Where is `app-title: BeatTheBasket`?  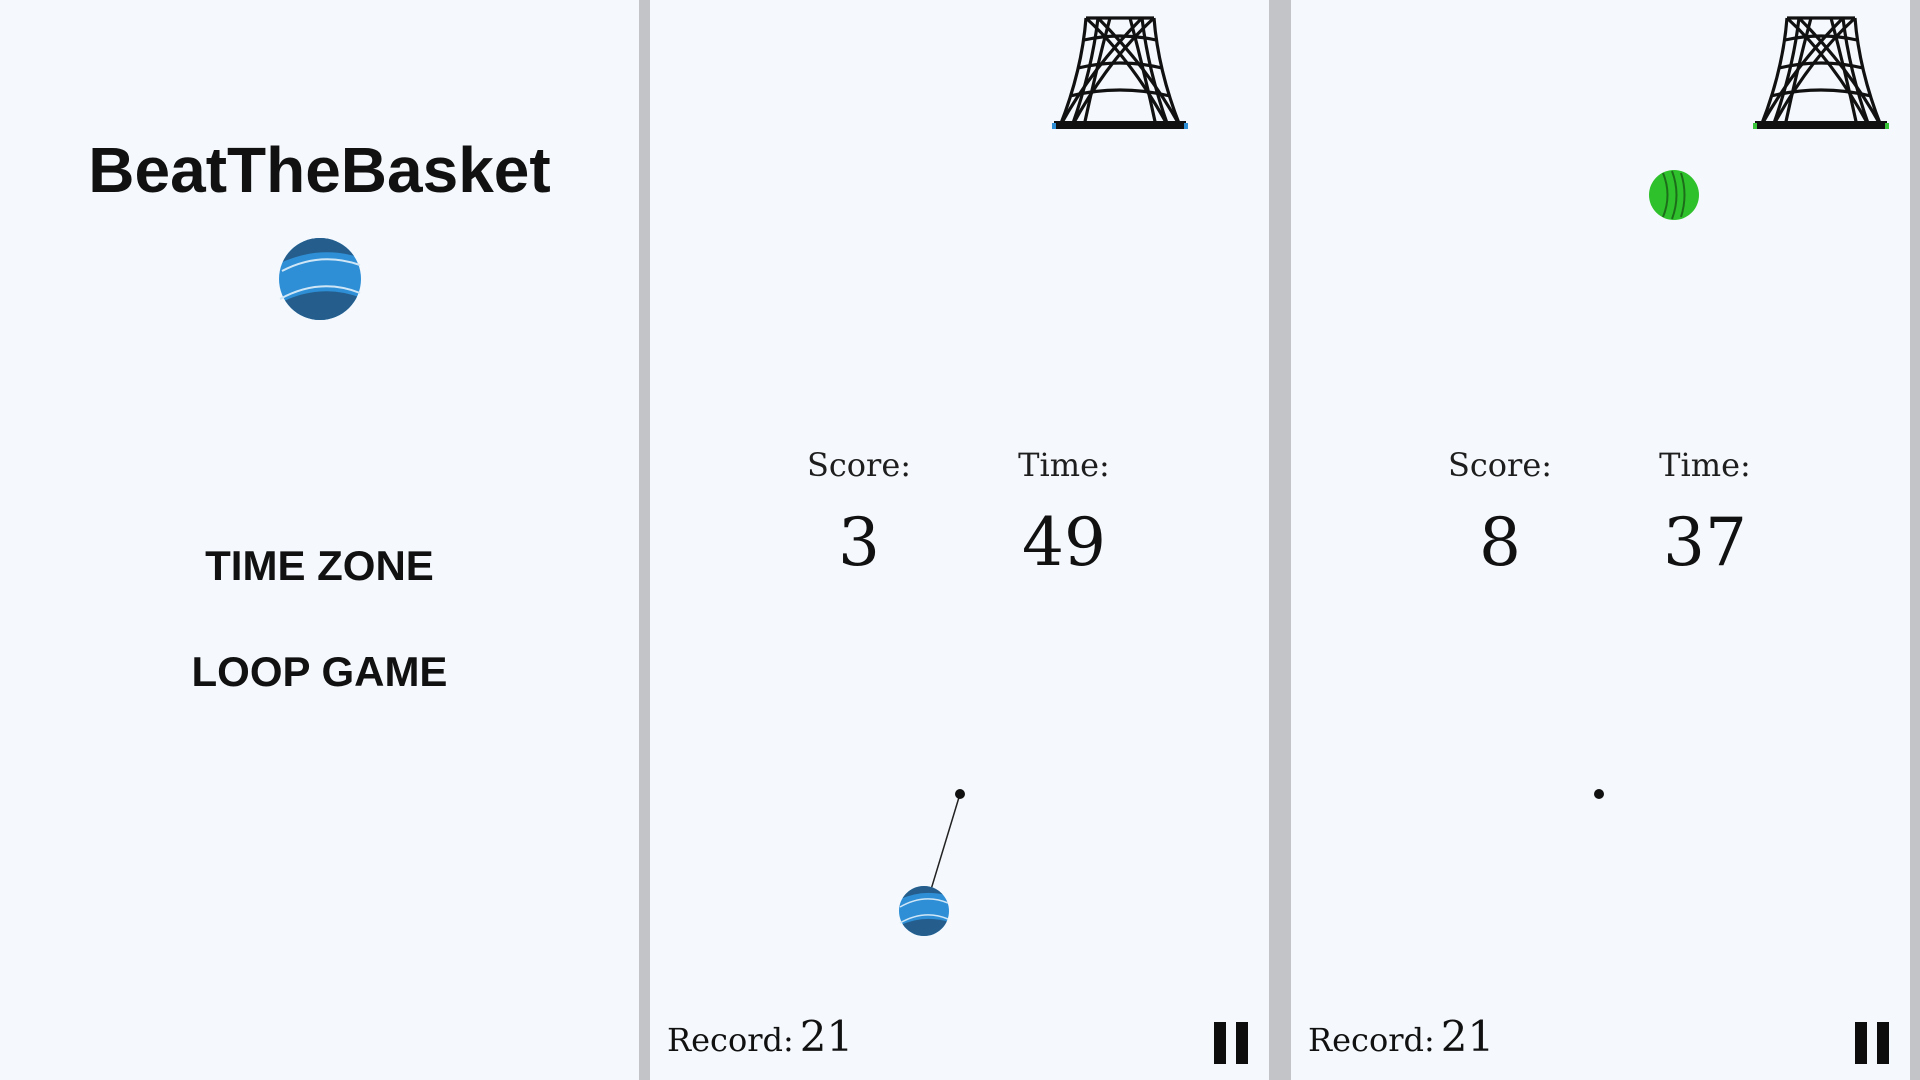 app-title: BeatTheBasket is located at coordinates (319, 170).